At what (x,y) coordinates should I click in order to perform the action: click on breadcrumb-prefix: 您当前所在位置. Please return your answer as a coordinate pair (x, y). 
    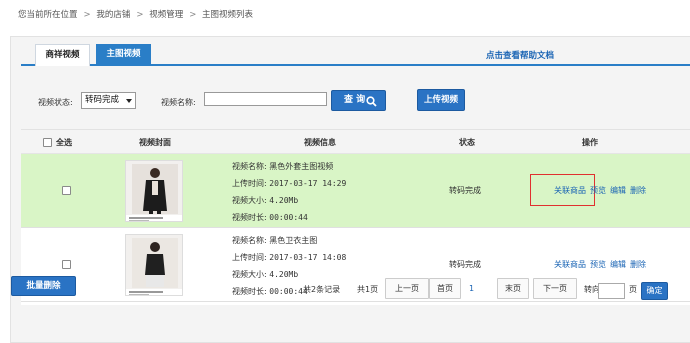
    Looking at the image, I should click on (48, 15).